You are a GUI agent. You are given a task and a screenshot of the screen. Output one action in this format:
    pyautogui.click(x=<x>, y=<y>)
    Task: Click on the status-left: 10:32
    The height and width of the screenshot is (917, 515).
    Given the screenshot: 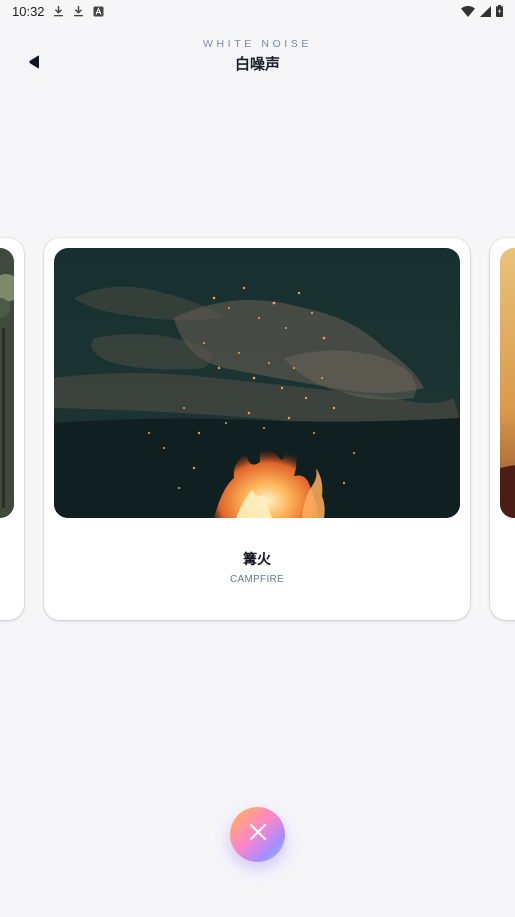 What is the action you would take?
    pyautogui.click(x=58, y=11)
    